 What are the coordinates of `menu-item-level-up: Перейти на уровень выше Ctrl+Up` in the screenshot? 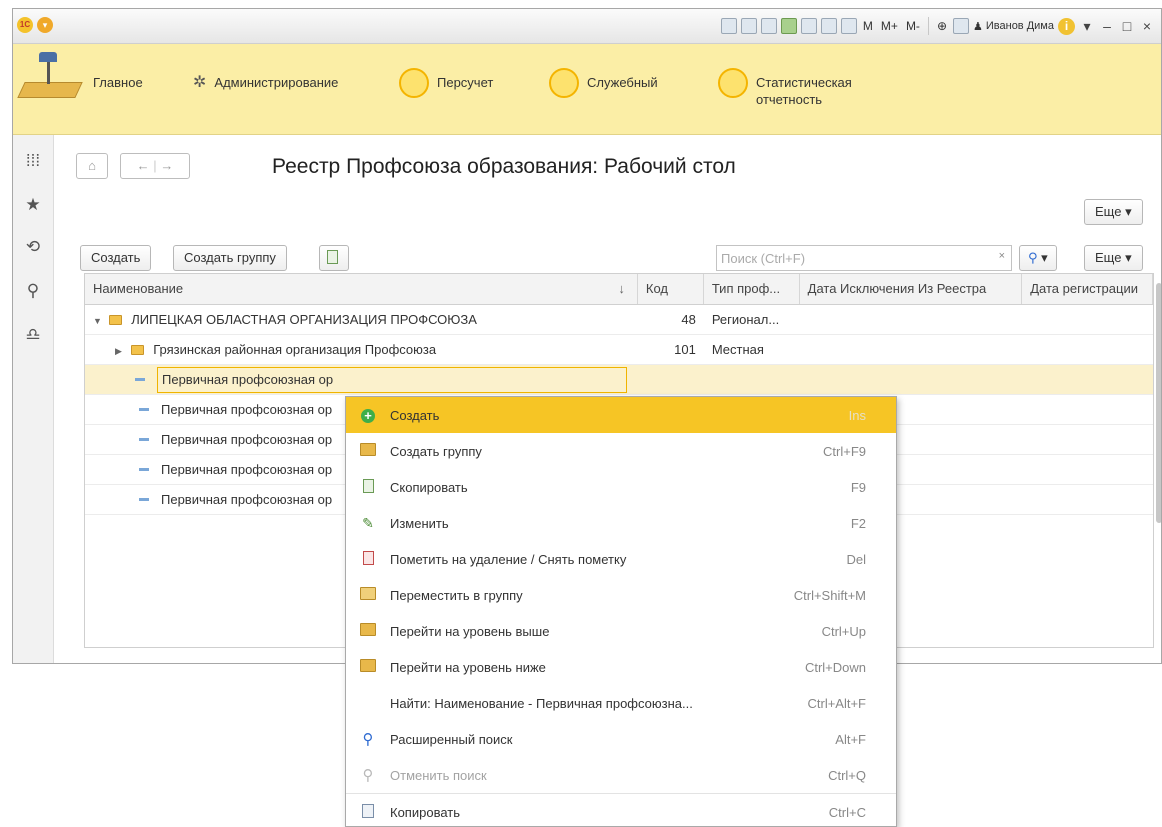 It's located at (621, 631).